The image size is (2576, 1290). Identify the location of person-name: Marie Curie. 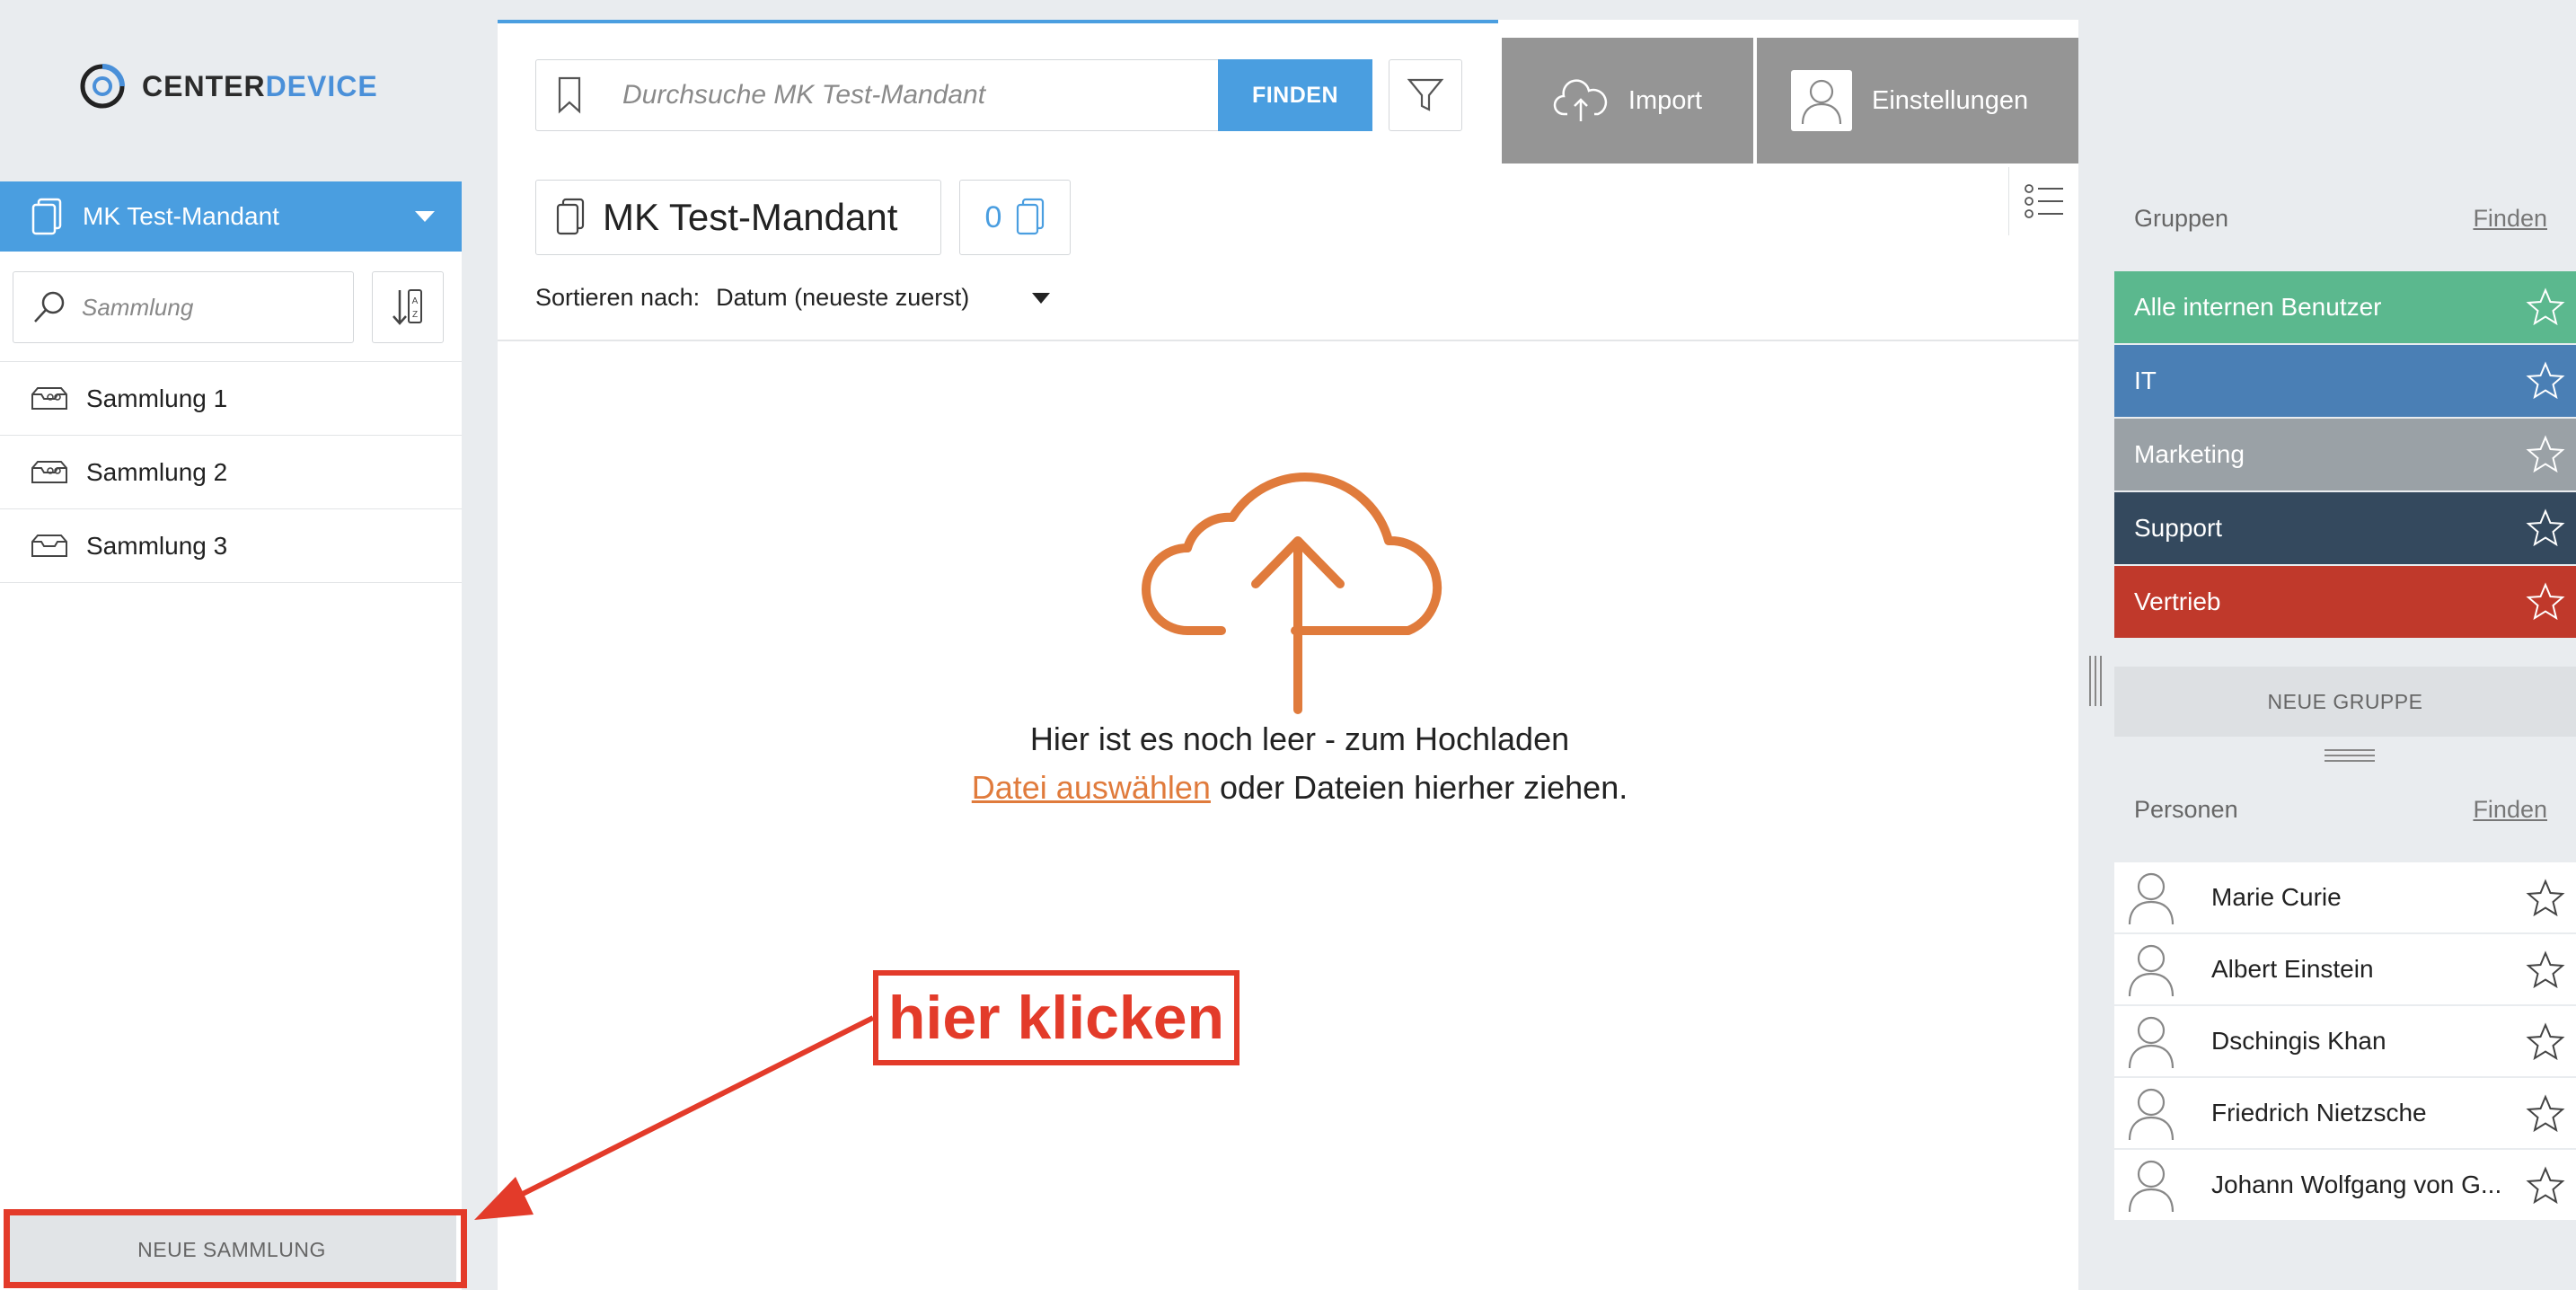
(2276, 897).